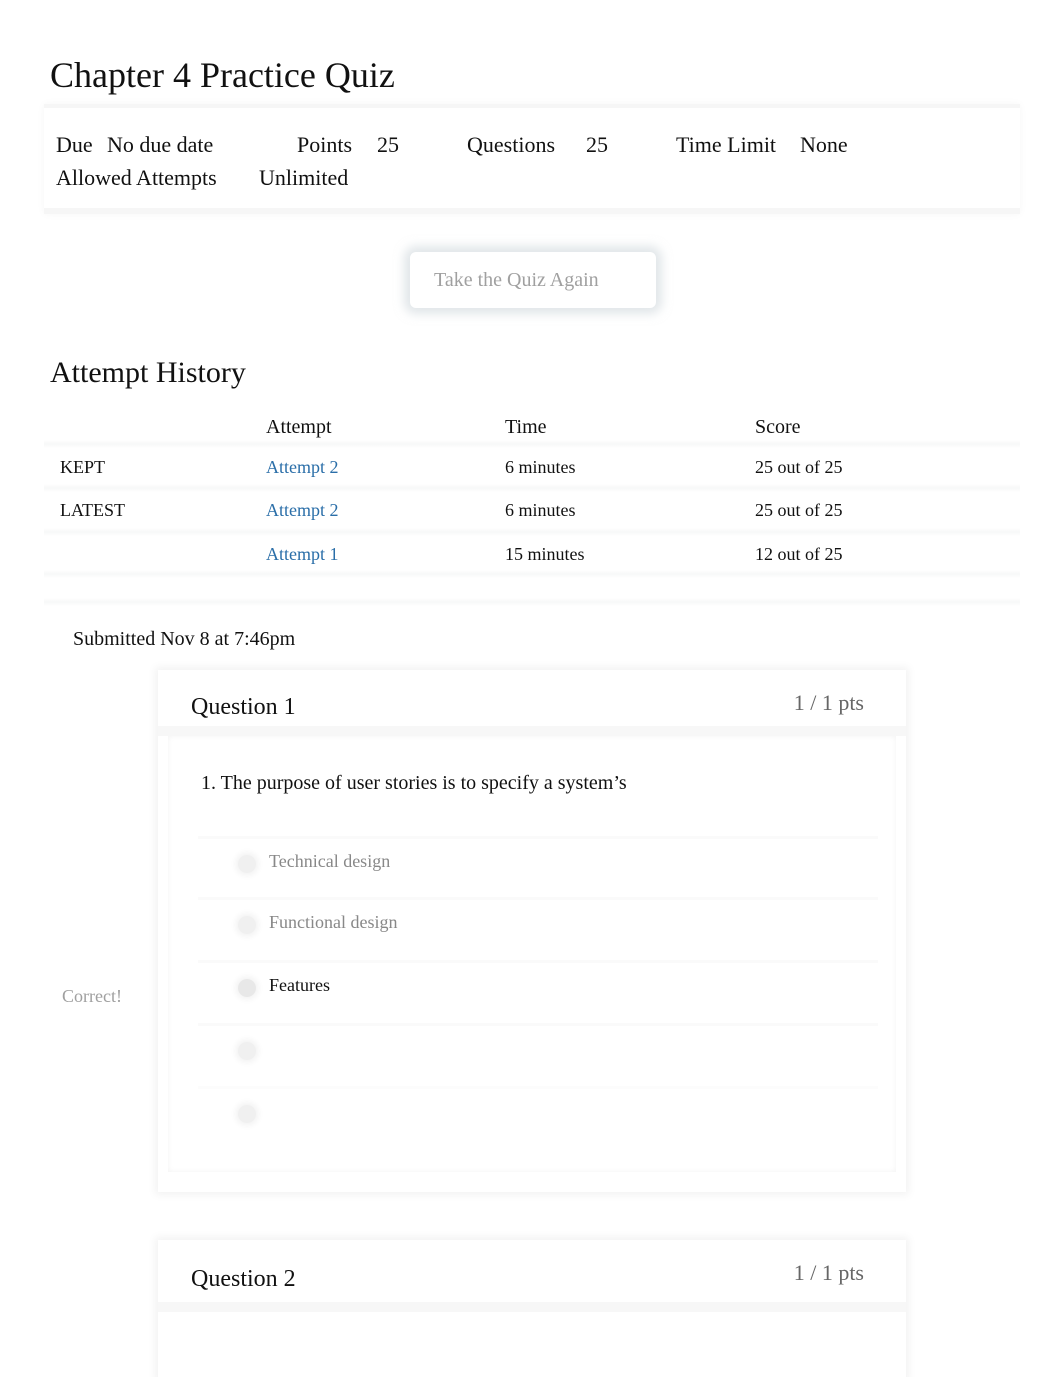  What do you see at coordinates (333, 922) in the screenshot?
I see `answer-label: Functional design` at bounding box center [333, 922].